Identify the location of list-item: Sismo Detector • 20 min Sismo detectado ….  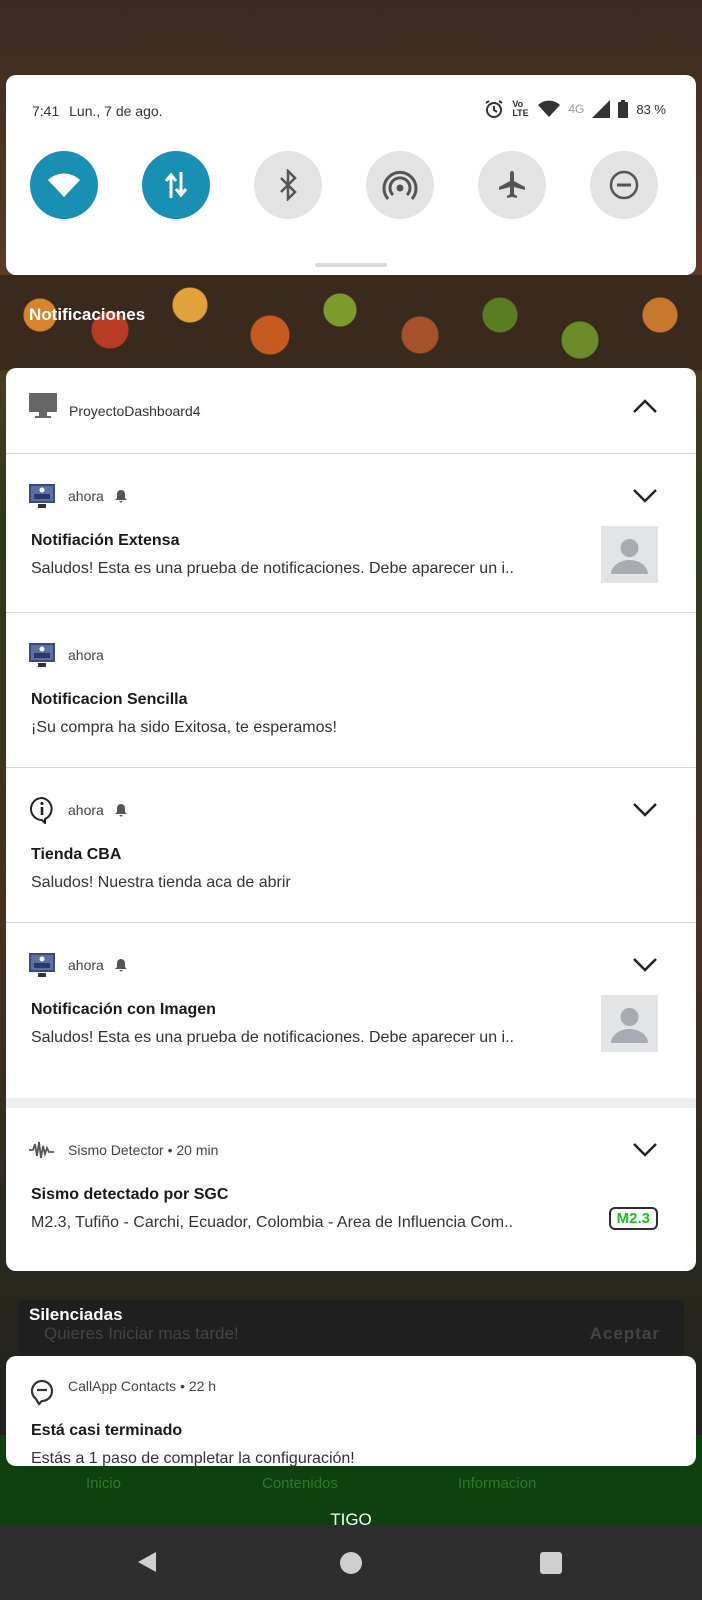
(351, 1189).